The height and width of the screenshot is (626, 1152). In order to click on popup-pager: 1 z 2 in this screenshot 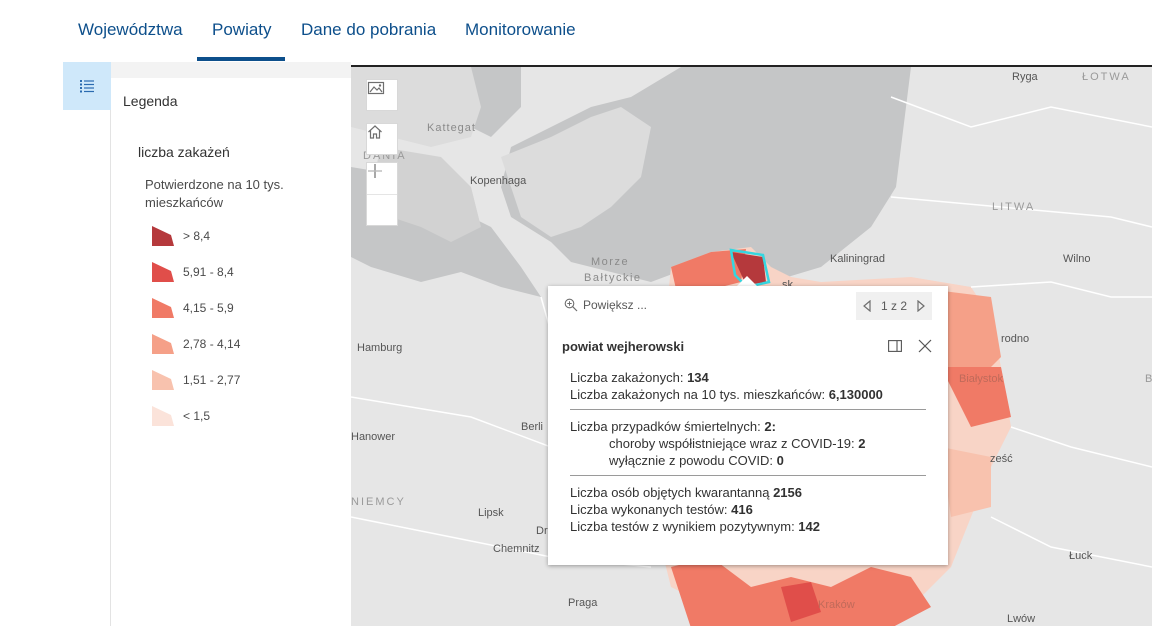, I will do `click(894, 306)`.